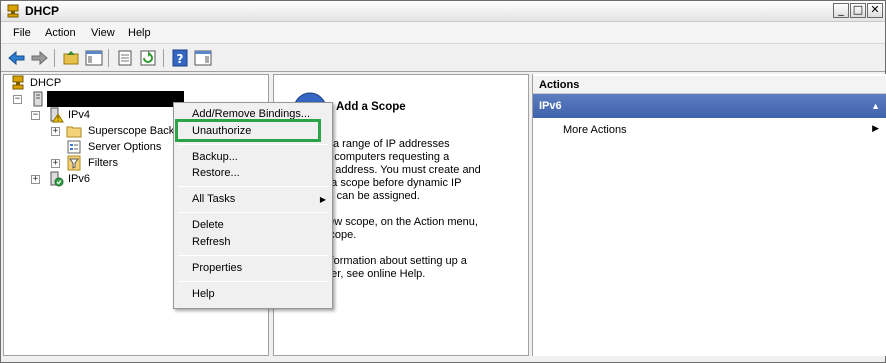 This screenshot has width=886, height=363. Describe the element at coordinates (841, 10) in the screenshot. I see `minimize-button: _` at that location.